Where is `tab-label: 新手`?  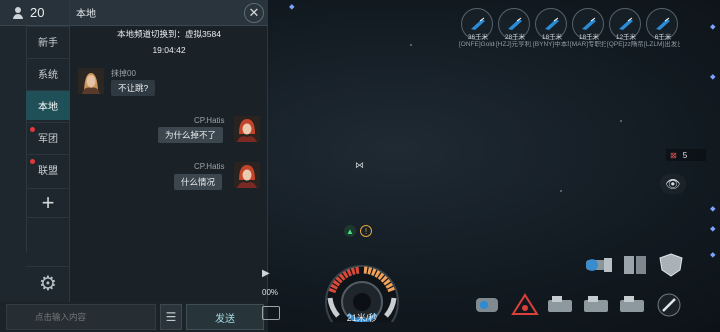
tab-label: 新手 is located at coordinates (48, 43).